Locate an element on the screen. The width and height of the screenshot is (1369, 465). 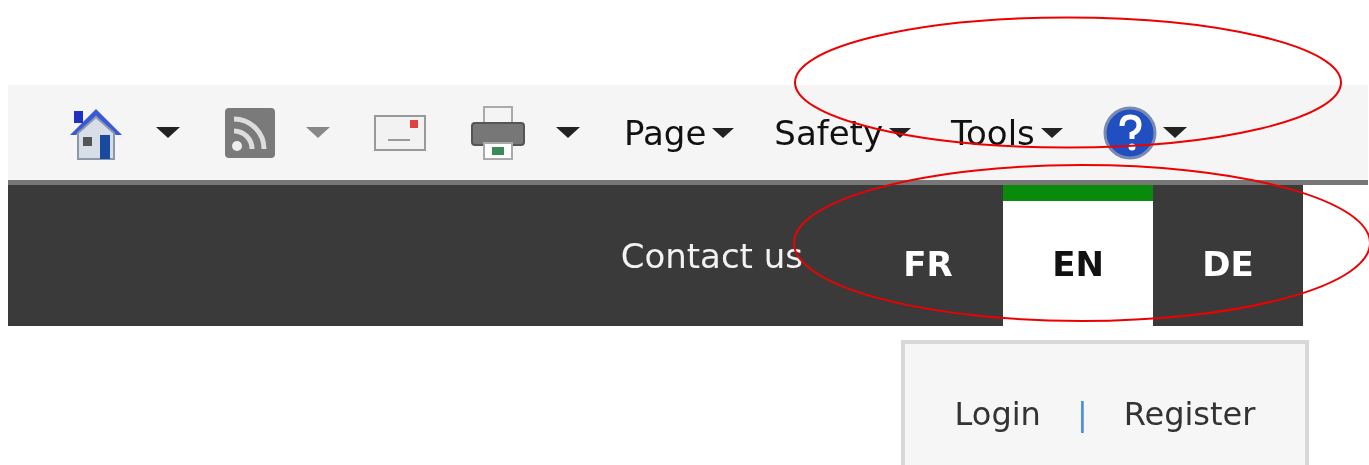
login-link: Login is located at coordinates (997, 414).